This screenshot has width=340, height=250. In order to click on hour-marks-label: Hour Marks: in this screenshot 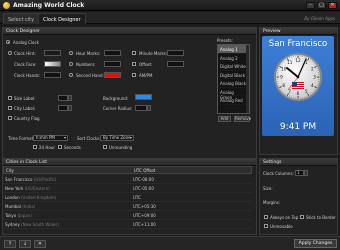, I will do `click(88, 53)`.